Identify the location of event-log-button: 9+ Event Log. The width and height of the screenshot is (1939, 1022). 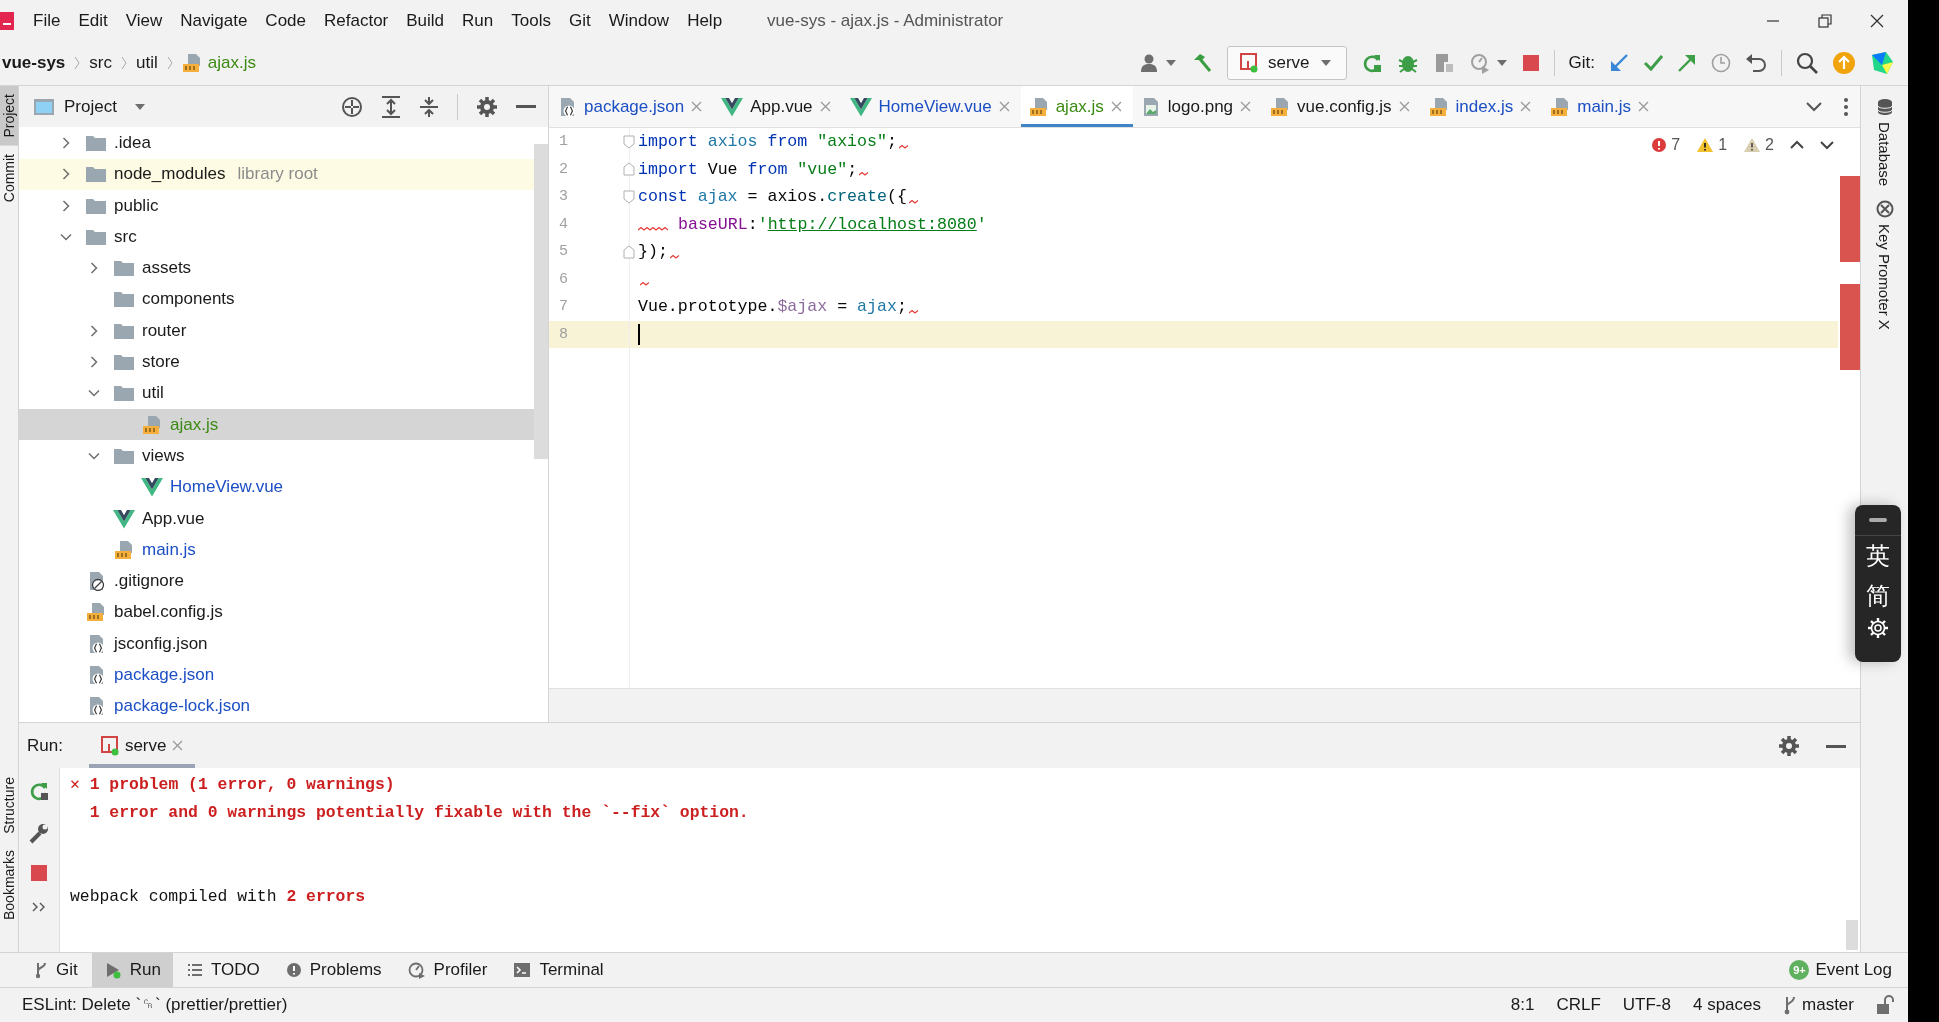
(1840, 970).